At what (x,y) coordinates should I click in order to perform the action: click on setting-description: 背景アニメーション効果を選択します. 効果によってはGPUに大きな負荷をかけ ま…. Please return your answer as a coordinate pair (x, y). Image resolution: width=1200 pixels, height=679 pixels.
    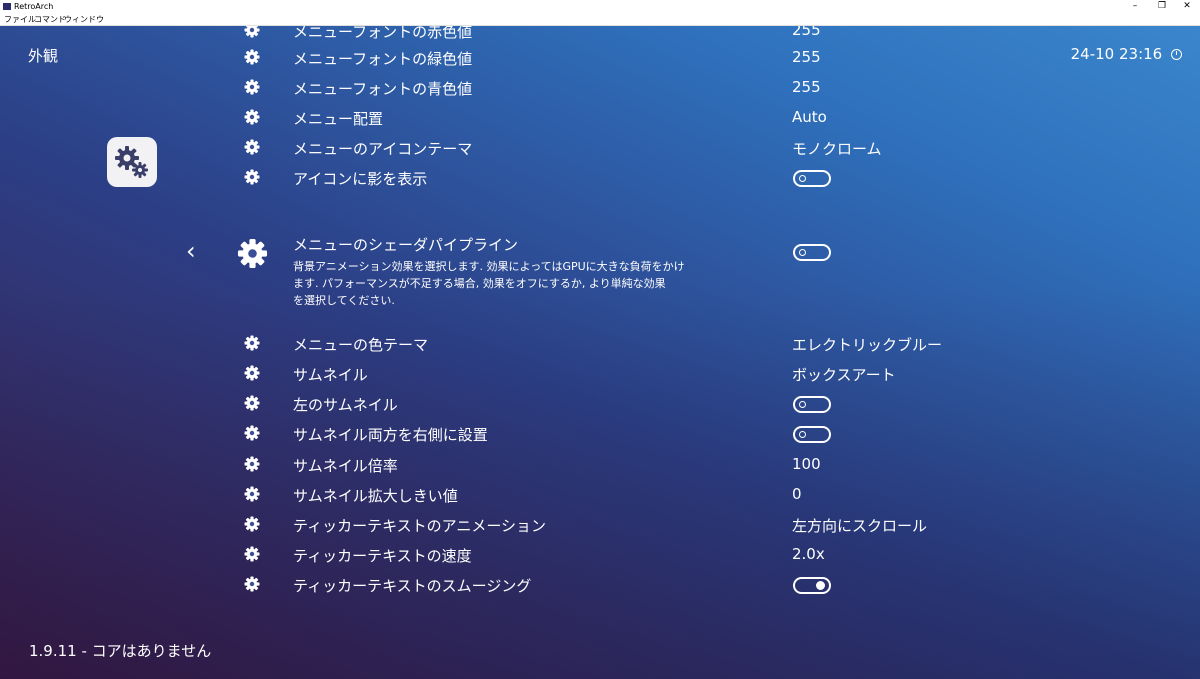
    Looking at the image, I should click on (498, 283).